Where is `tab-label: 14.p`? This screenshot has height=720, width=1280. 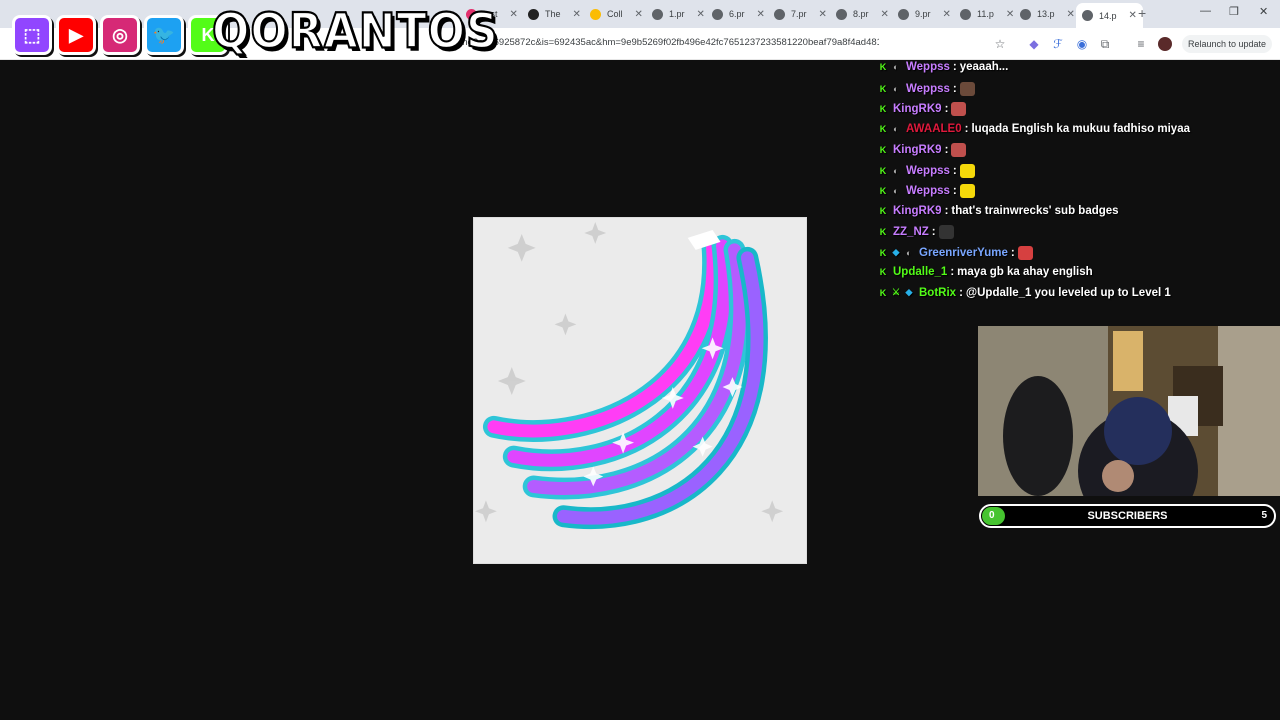 tab-label: 14.p is located at coordinates (1108, 15).